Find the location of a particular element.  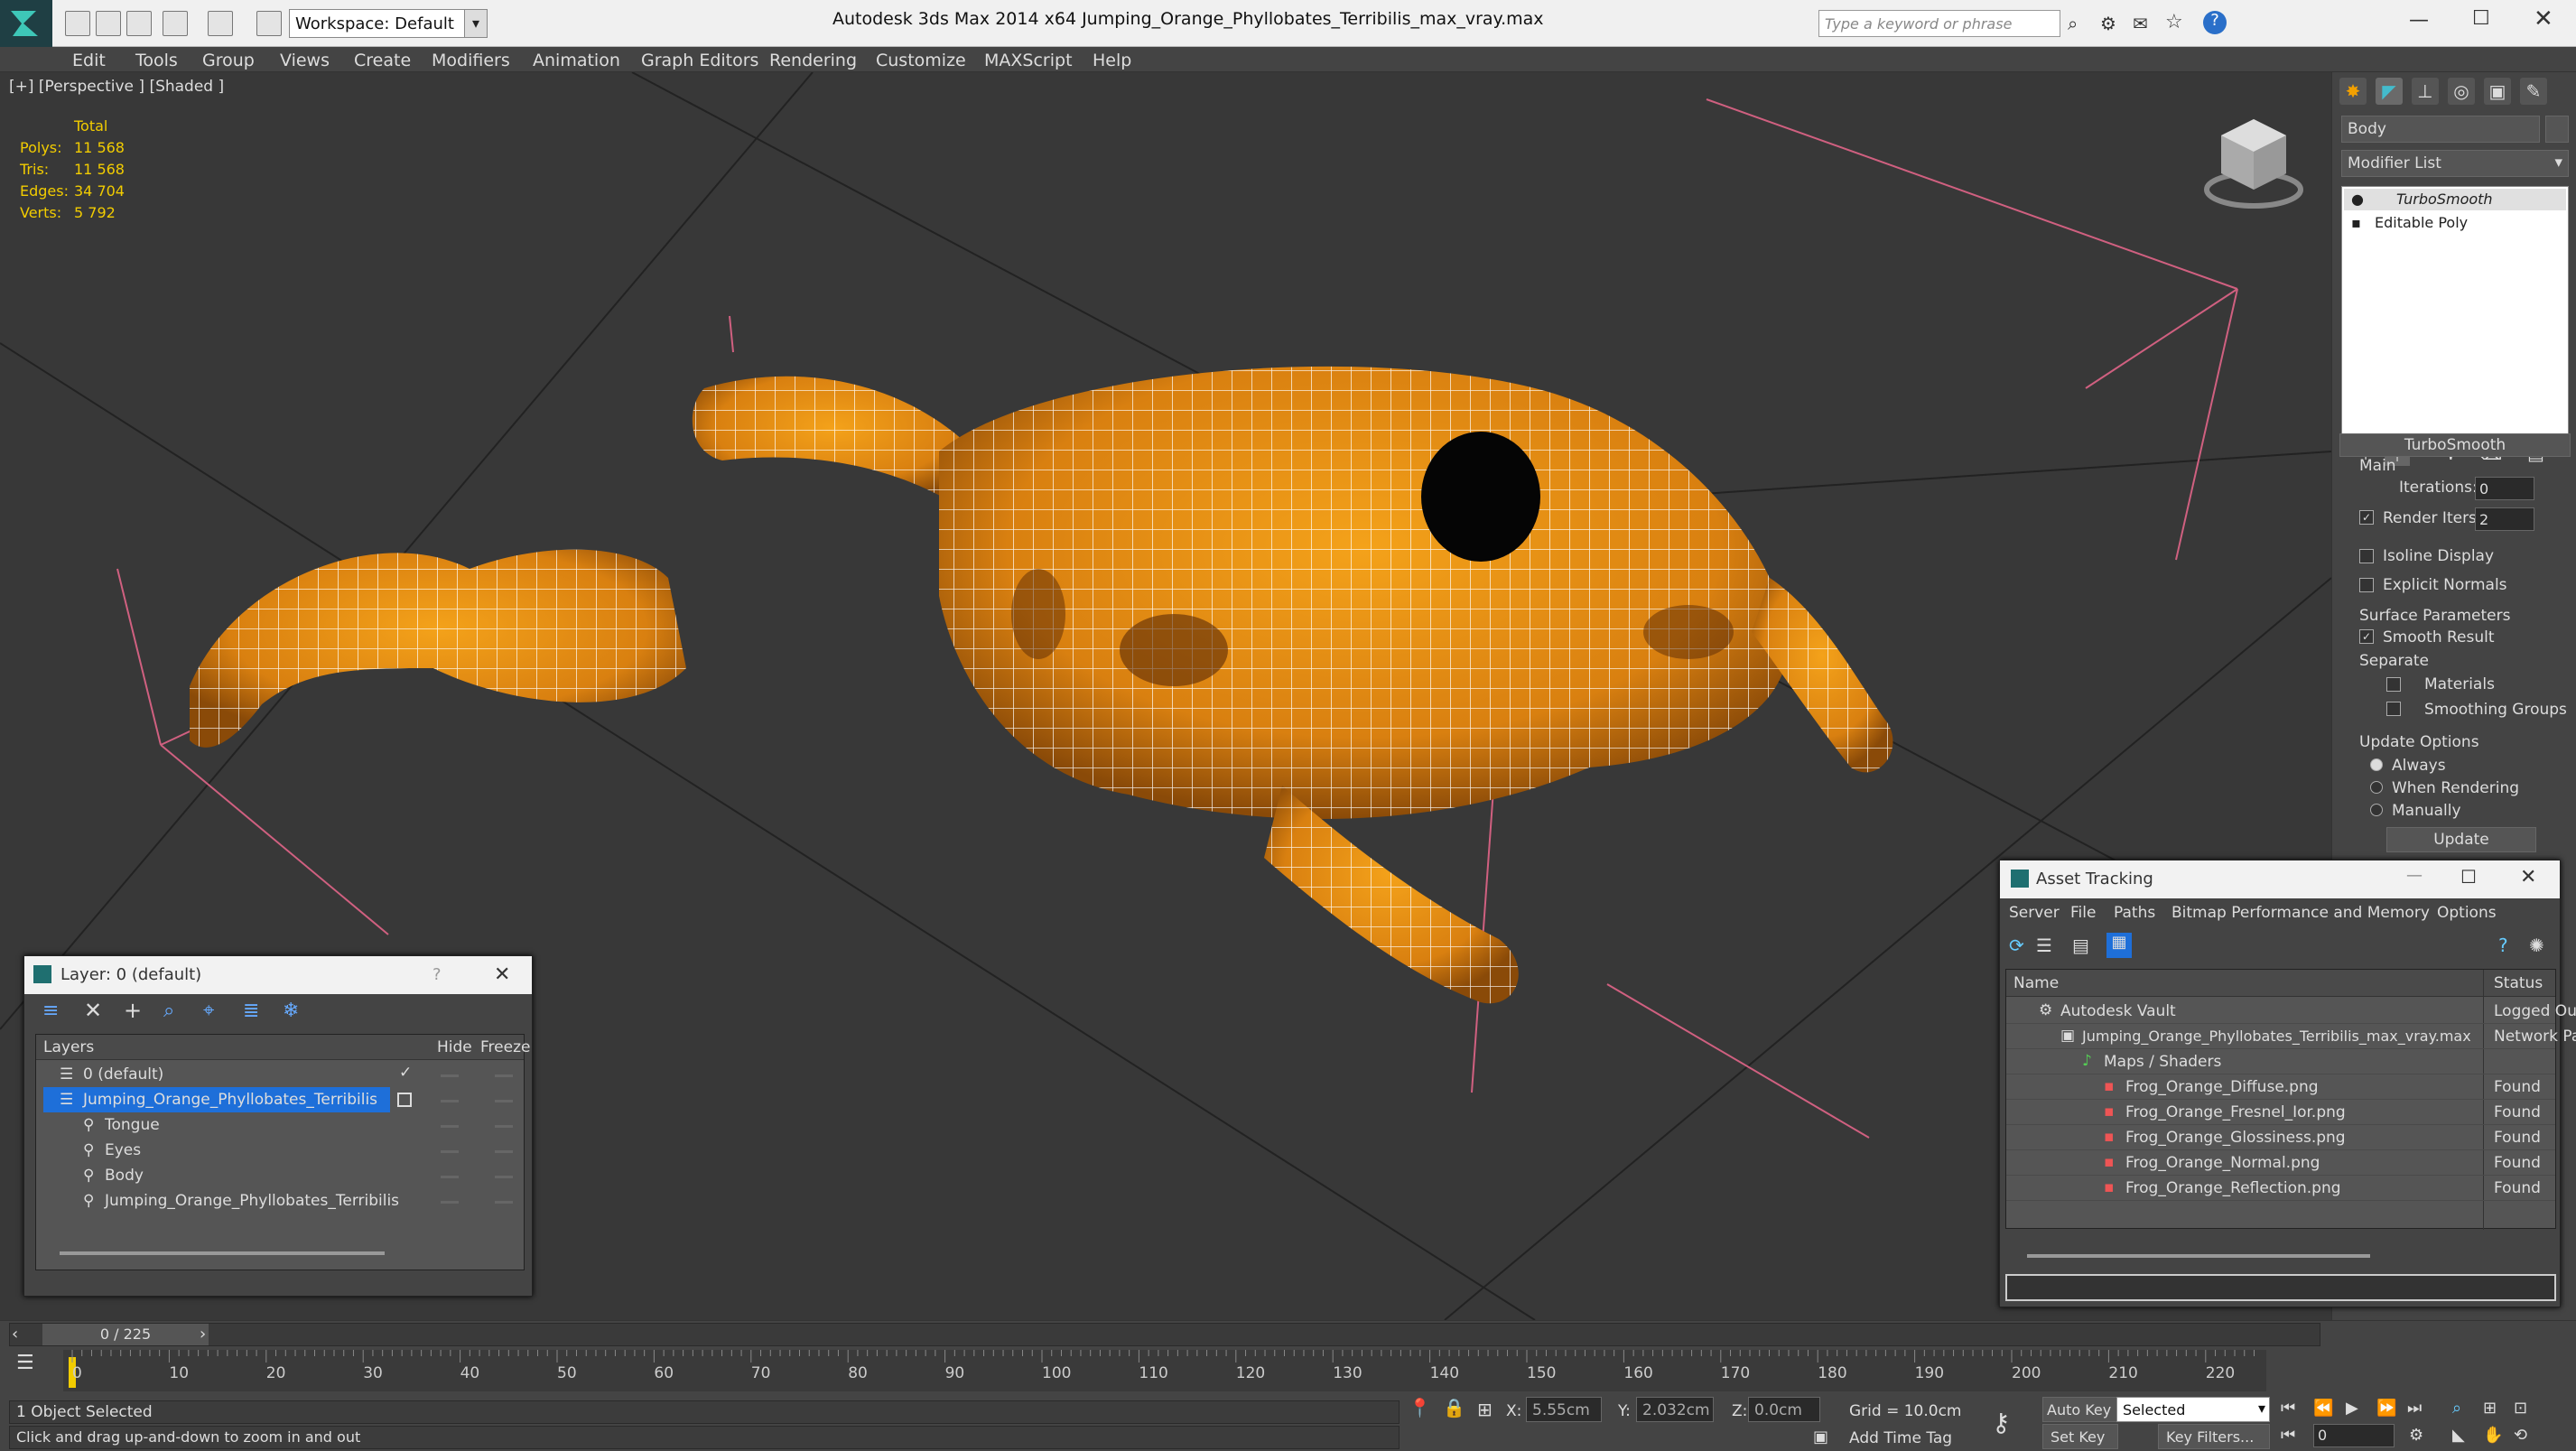

go-to-start-icon: ⏮ is located at coordinates (2288, 1408).